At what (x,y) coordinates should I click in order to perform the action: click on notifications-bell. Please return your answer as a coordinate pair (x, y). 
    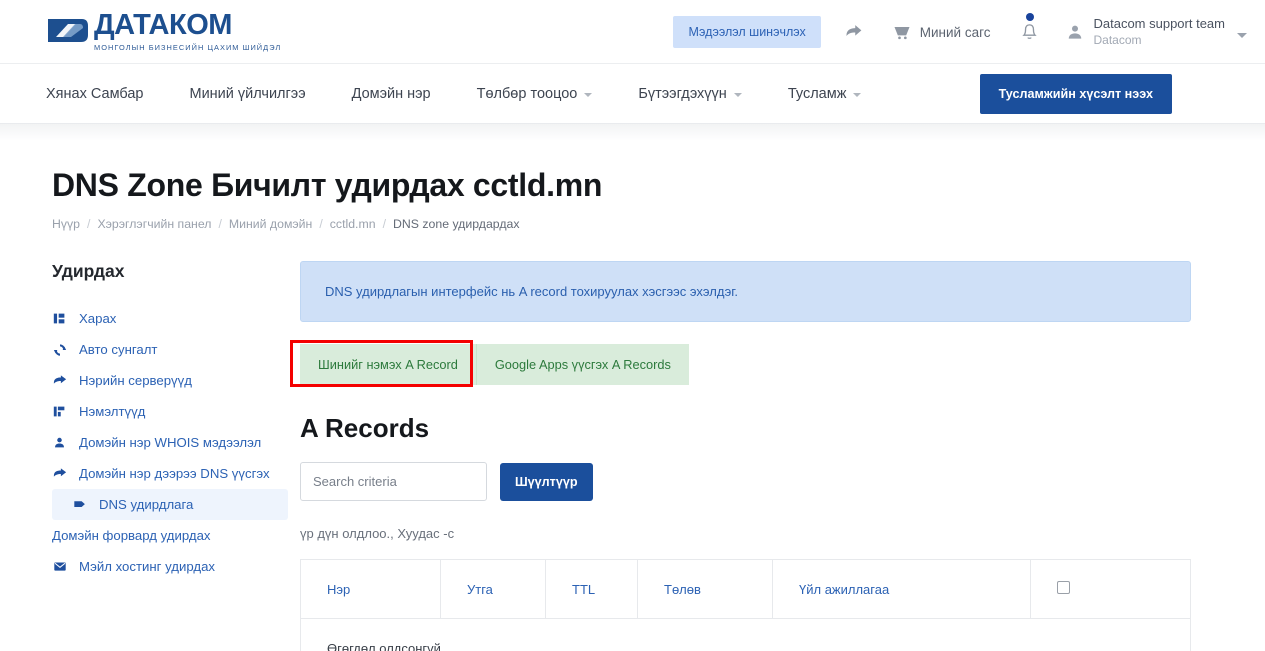
    Looking at the image, I should click on (1029, 27).